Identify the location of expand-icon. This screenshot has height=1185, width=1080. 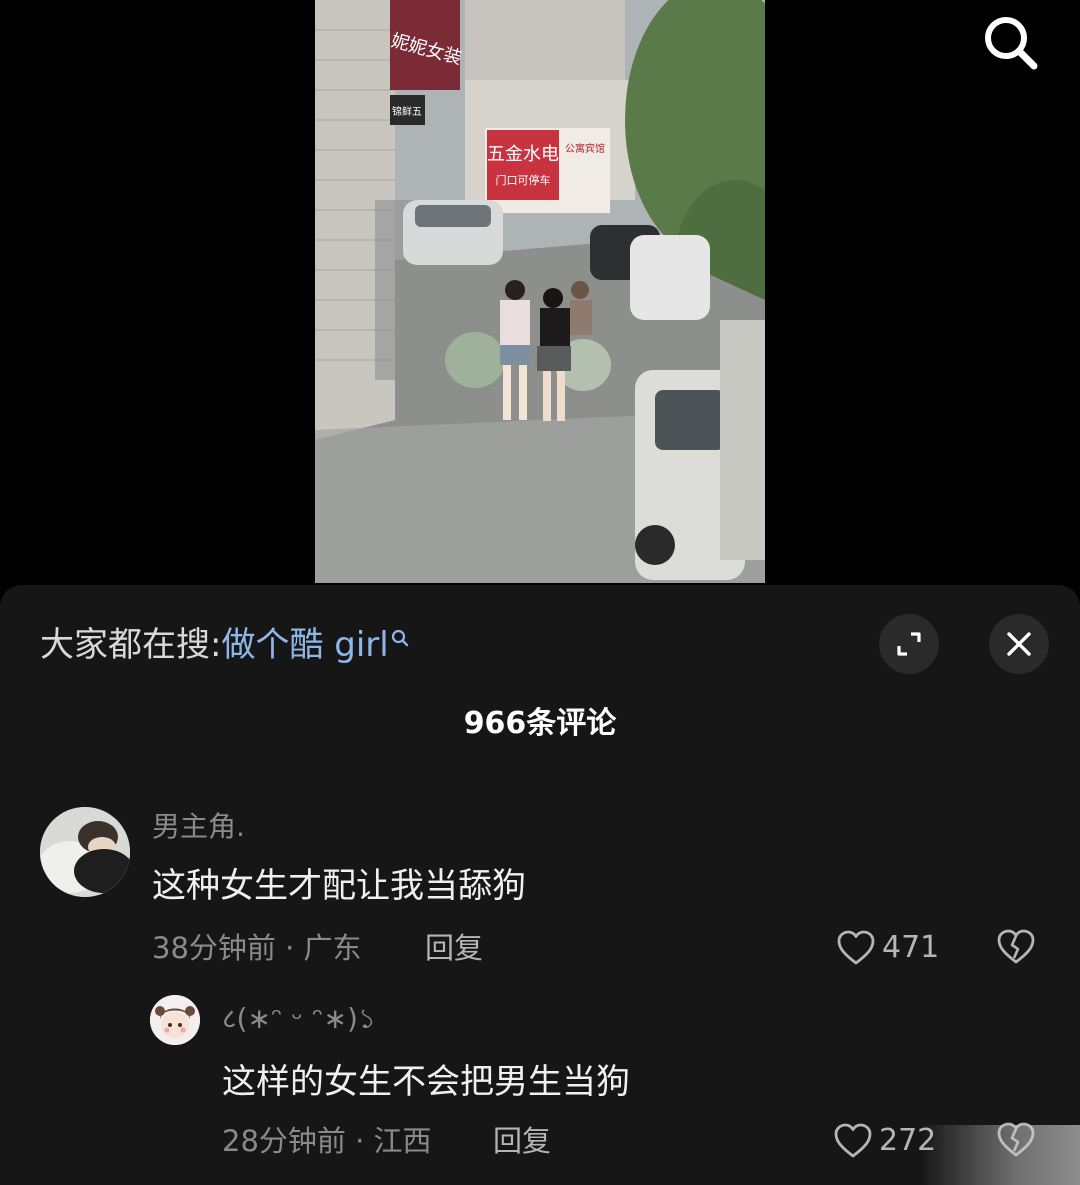
(909, 644).